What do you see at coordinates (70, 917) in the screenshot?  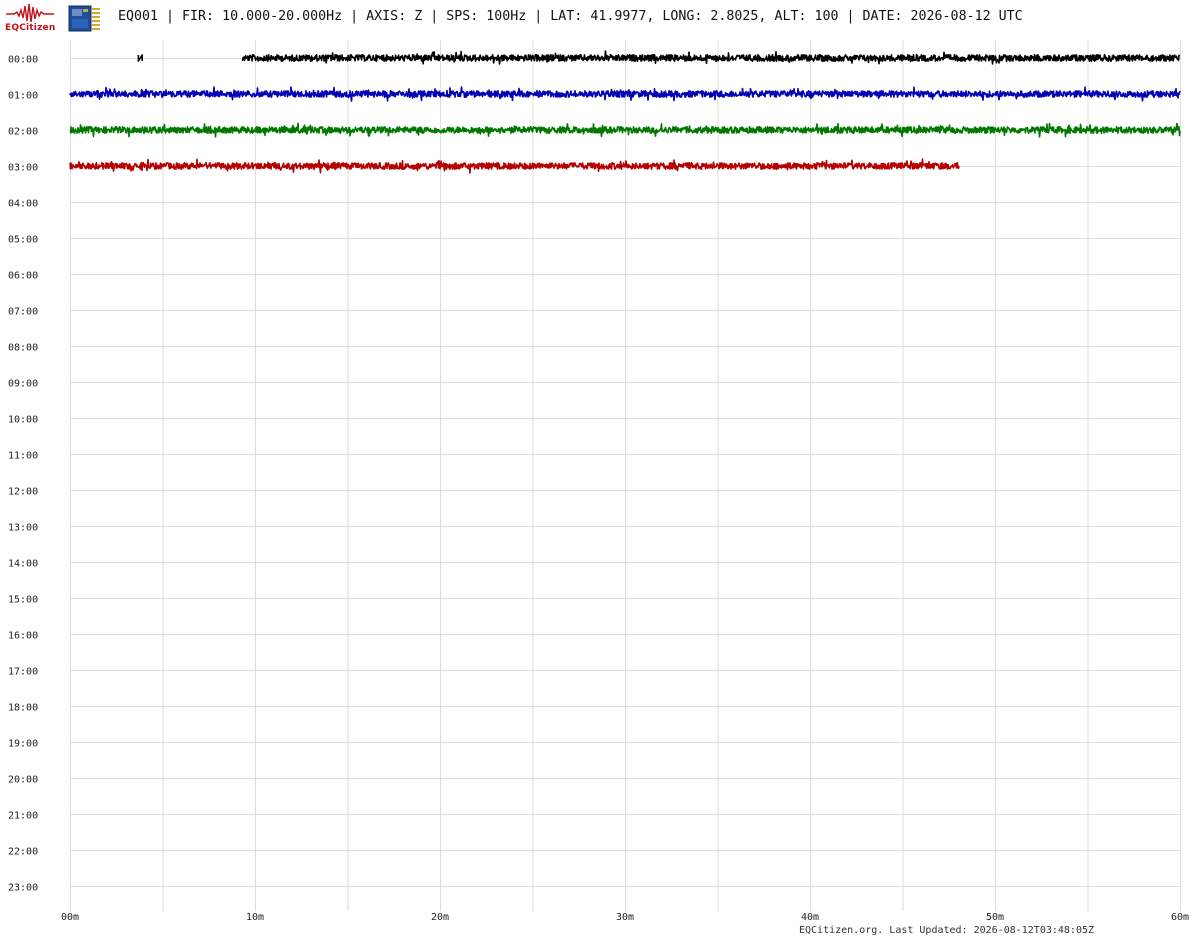 I see `x-tick-label: 00m` at bounding box center [70, 917].